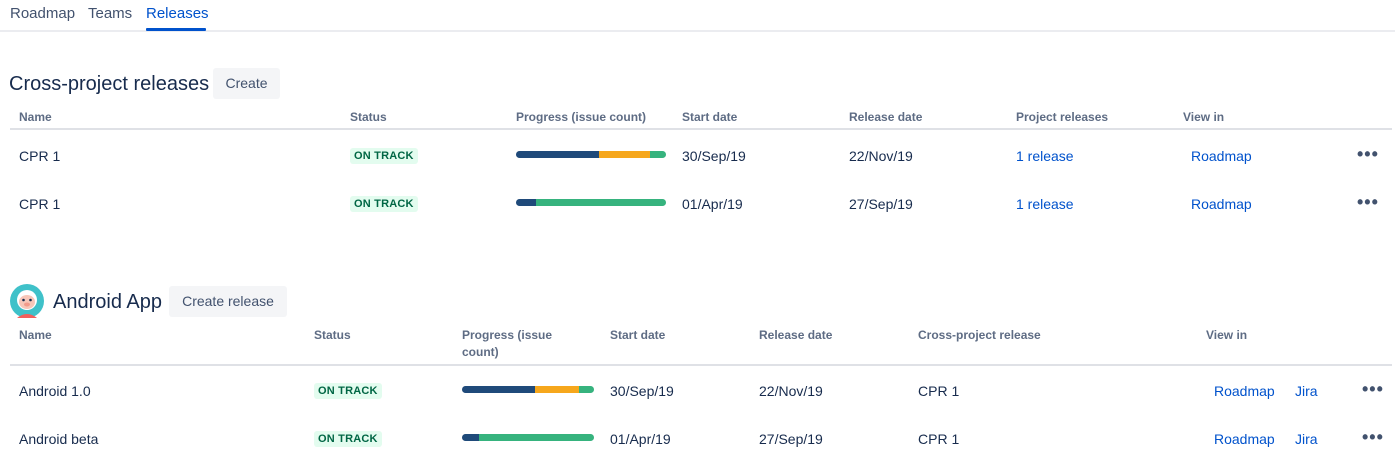  Describe the element at coordinates (507, 335) in the screenshot. I see `column-header-progress-line1: Progress (issue` at that location.